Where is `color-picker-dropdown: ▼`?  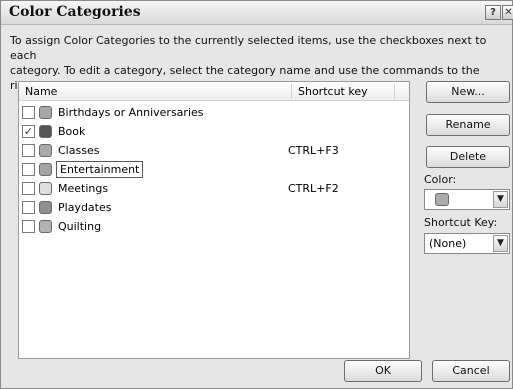 color-picker-dropdown: ▼ is located at coordinates (467, 199).